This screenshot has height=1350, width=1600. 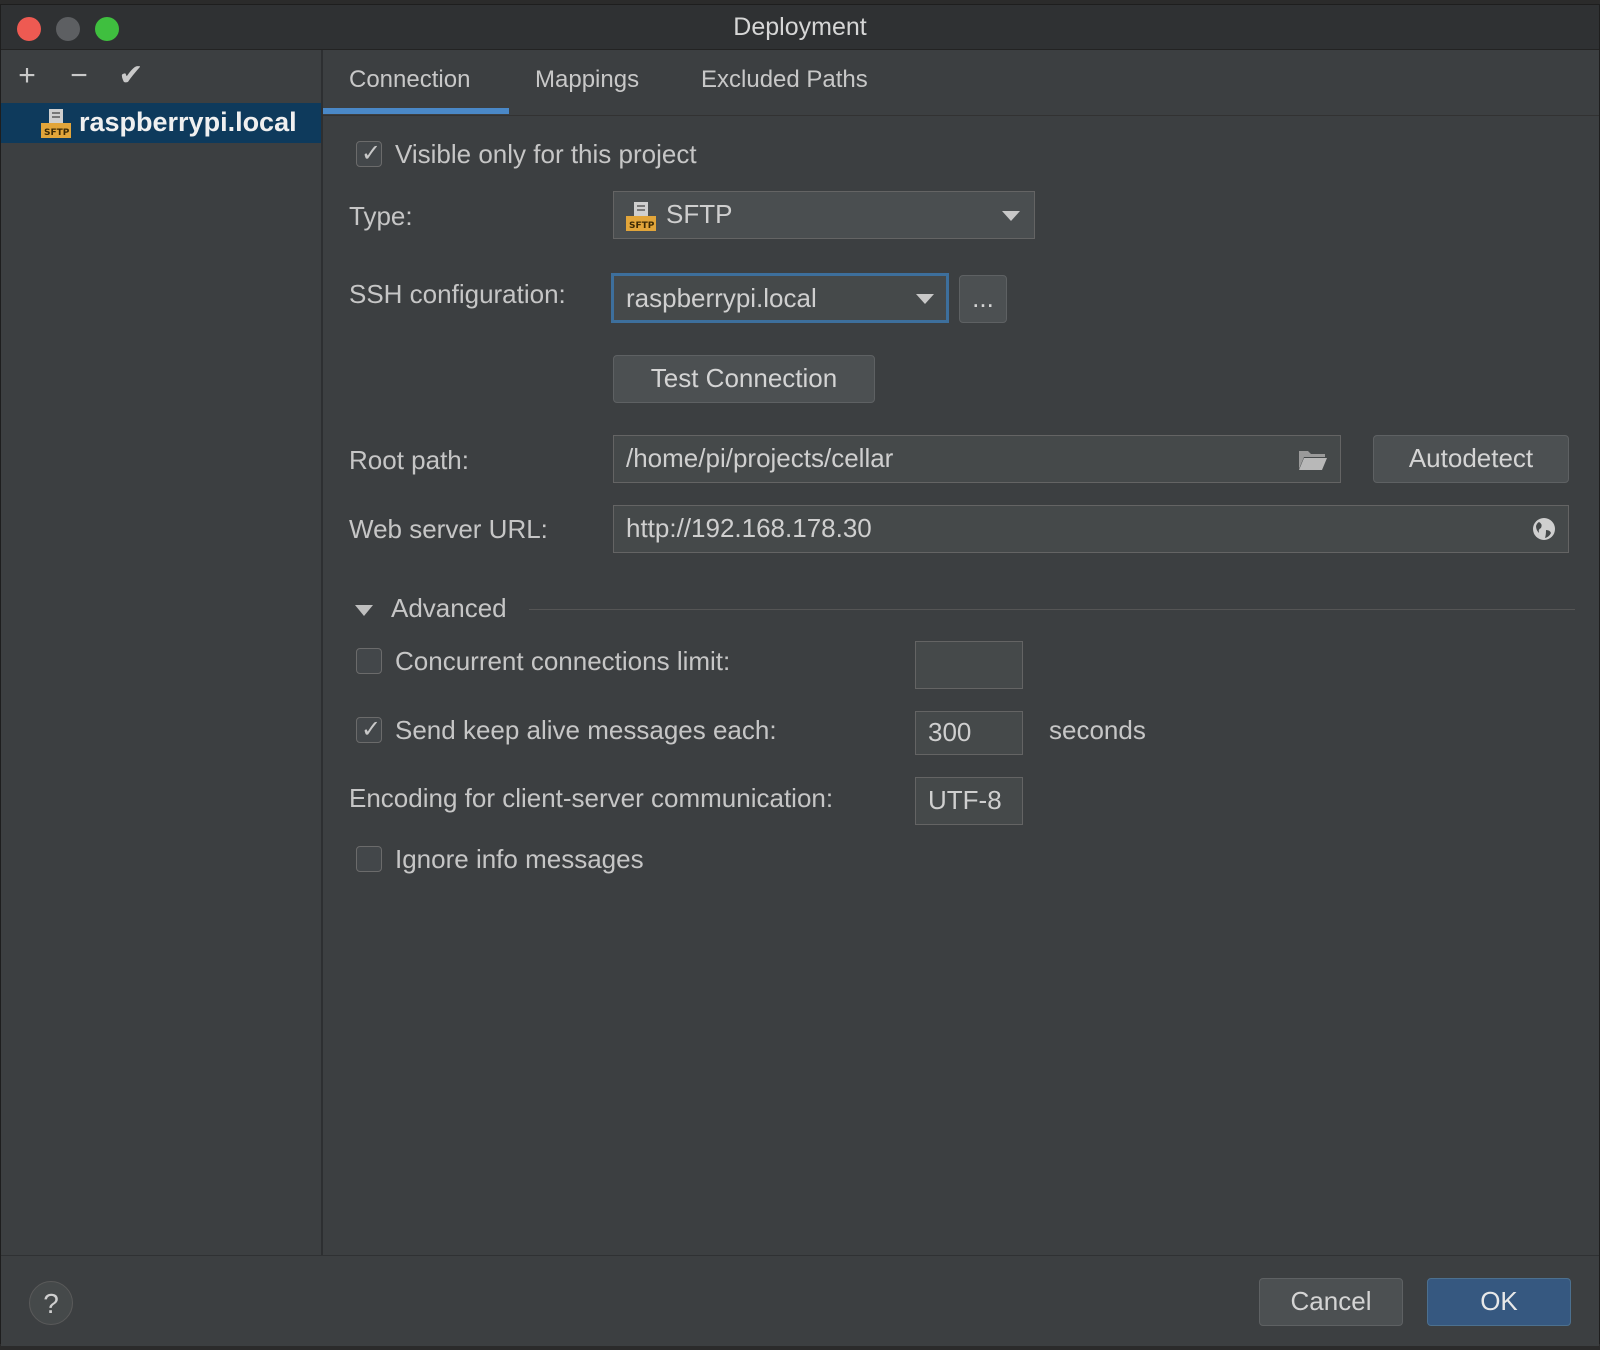 I want to click on tab-mappings: Mappings, so click(x=587, y=80).